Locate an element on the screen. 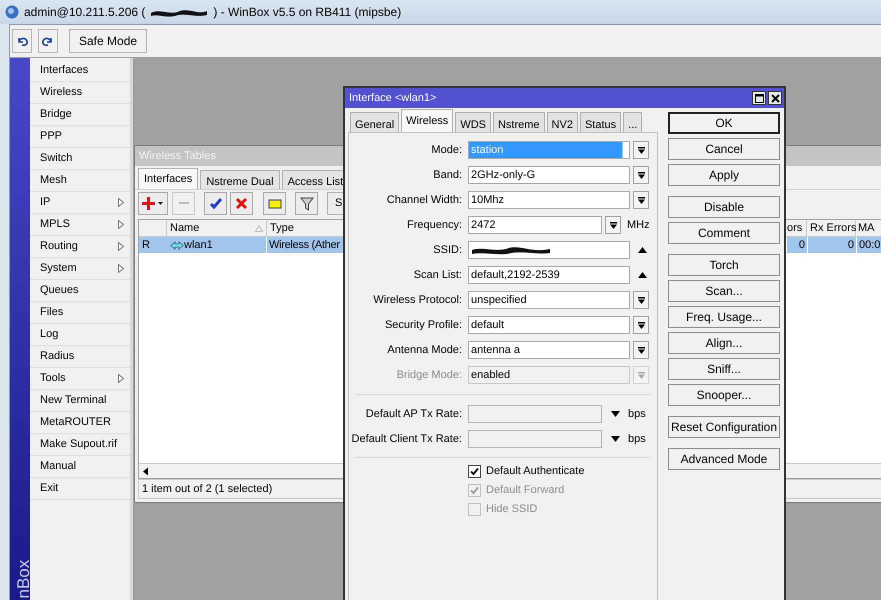 Image resolution: width=881 pixels, height=600 pixels. safe-mode-button: Safe Mode is located at coordinates (108, 41).